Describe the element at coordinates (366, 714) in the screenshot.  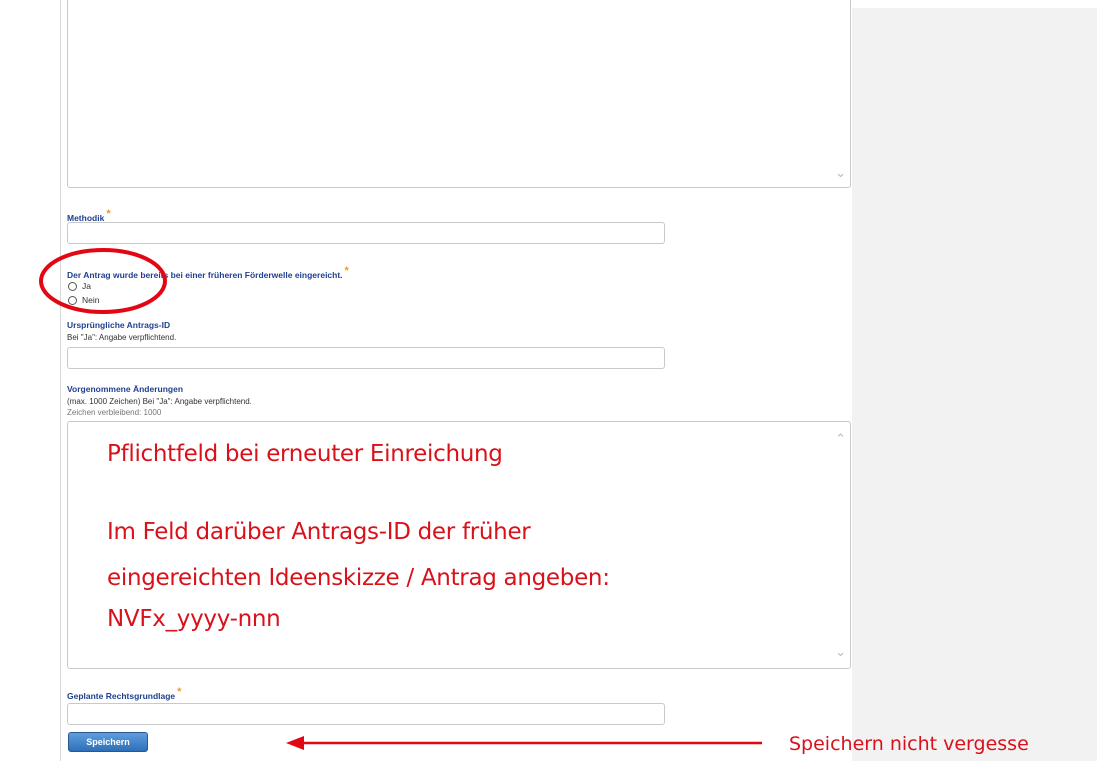
I see `legal-basis-input` at that location.